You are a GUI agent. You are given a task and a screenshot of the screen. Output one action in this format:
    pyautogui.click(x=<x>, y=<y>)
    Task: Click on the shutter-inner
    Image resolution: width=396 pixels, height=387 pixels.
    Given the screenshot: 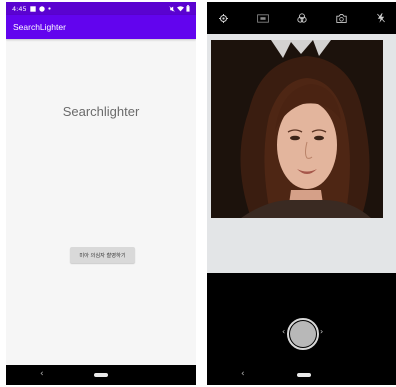 What is the action you would take?
    pyautogui.click(x=303, y=334)
    